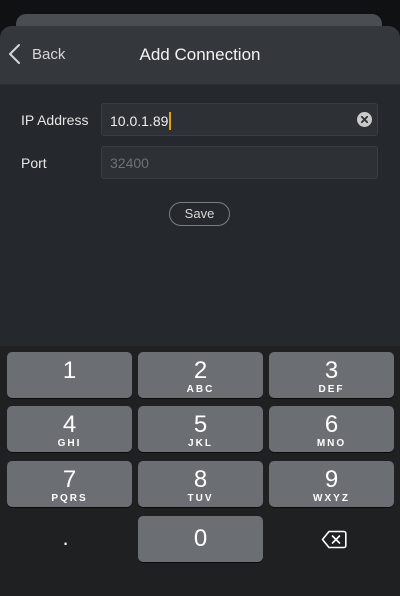 This screenshot has height=596, width=400. I want to click on key-letters: ABC, so click(200, 389).